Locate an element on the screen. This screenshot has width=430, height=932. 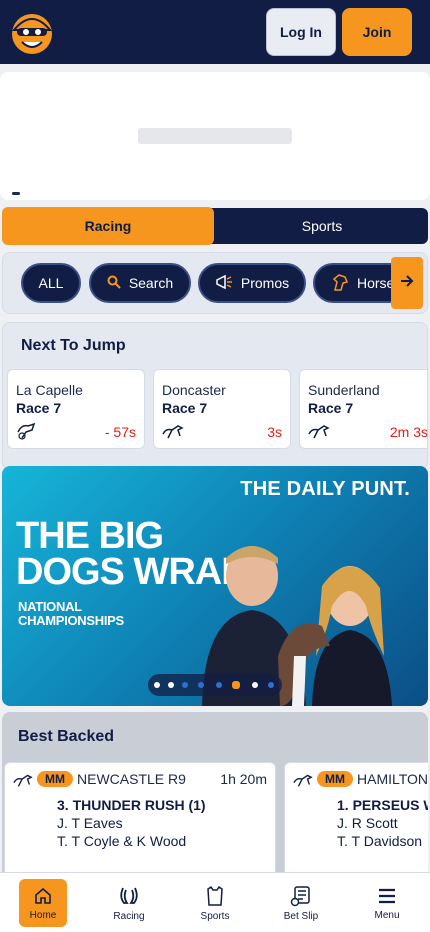
nav-sports: Sports is located at coordinates (215, 903).